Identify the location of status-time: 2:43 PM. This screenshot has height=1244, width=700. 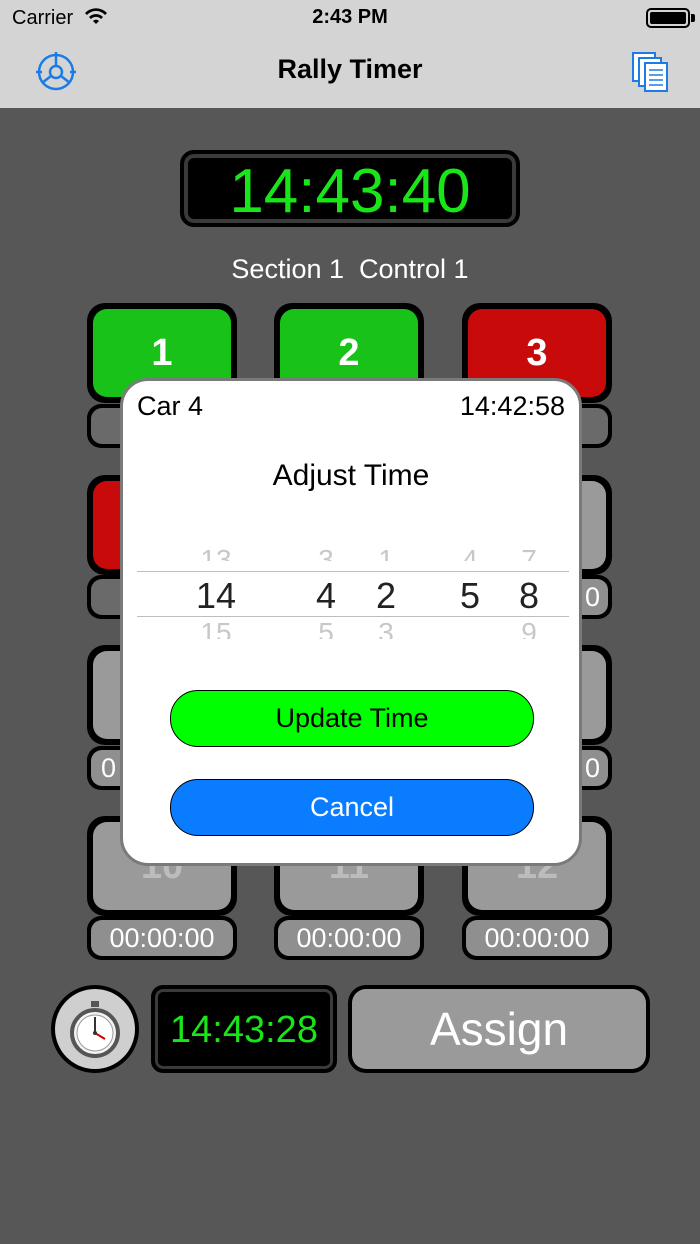
(350, 17).